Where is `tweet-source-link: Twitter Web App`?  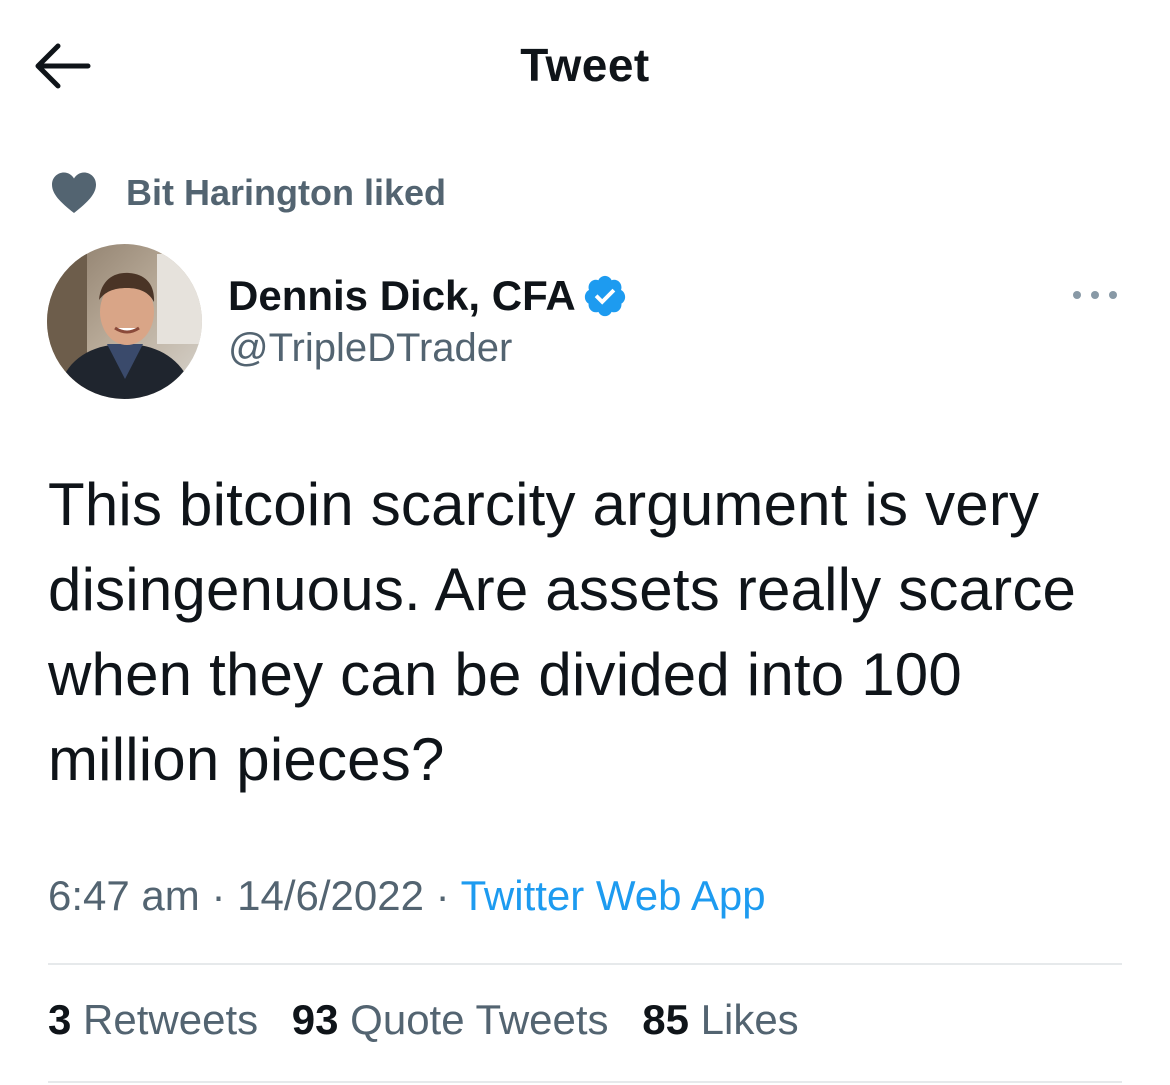
tweet-source-link: Twitter Web App is located at coordinates (613, 895).